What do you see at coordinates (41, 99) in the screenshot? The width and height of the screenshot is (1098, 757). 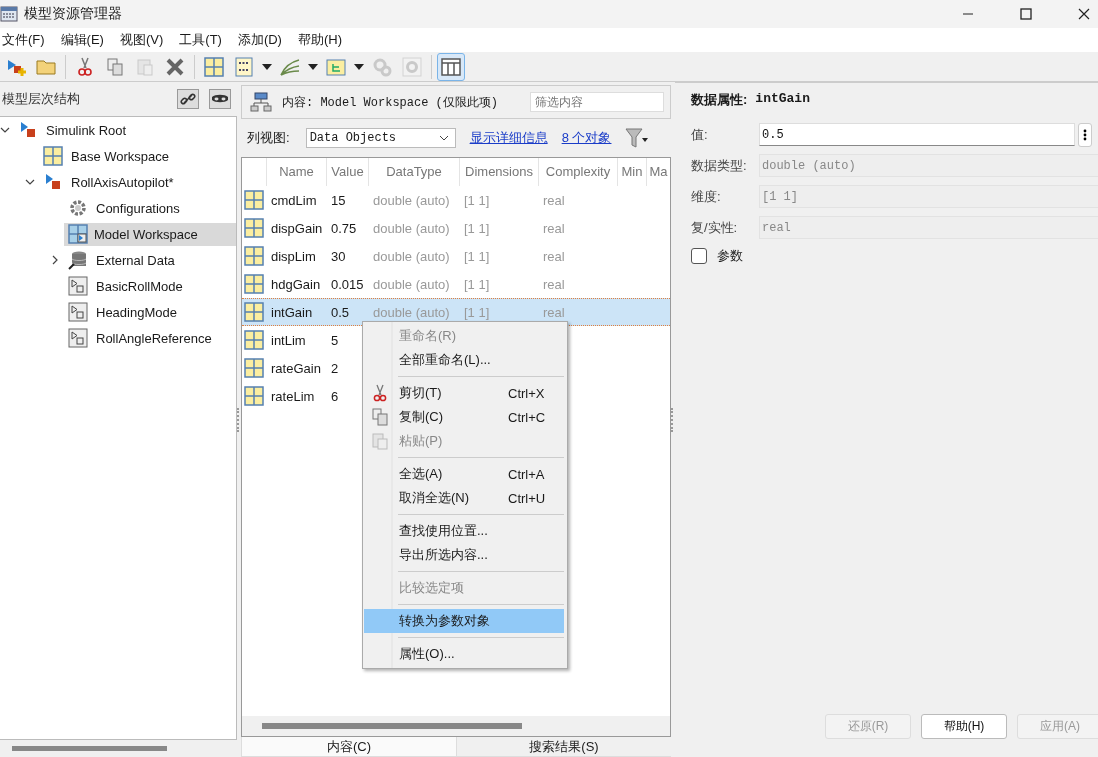 I see `panel-title: 模型层次结构` at bounding box center [41, 99].